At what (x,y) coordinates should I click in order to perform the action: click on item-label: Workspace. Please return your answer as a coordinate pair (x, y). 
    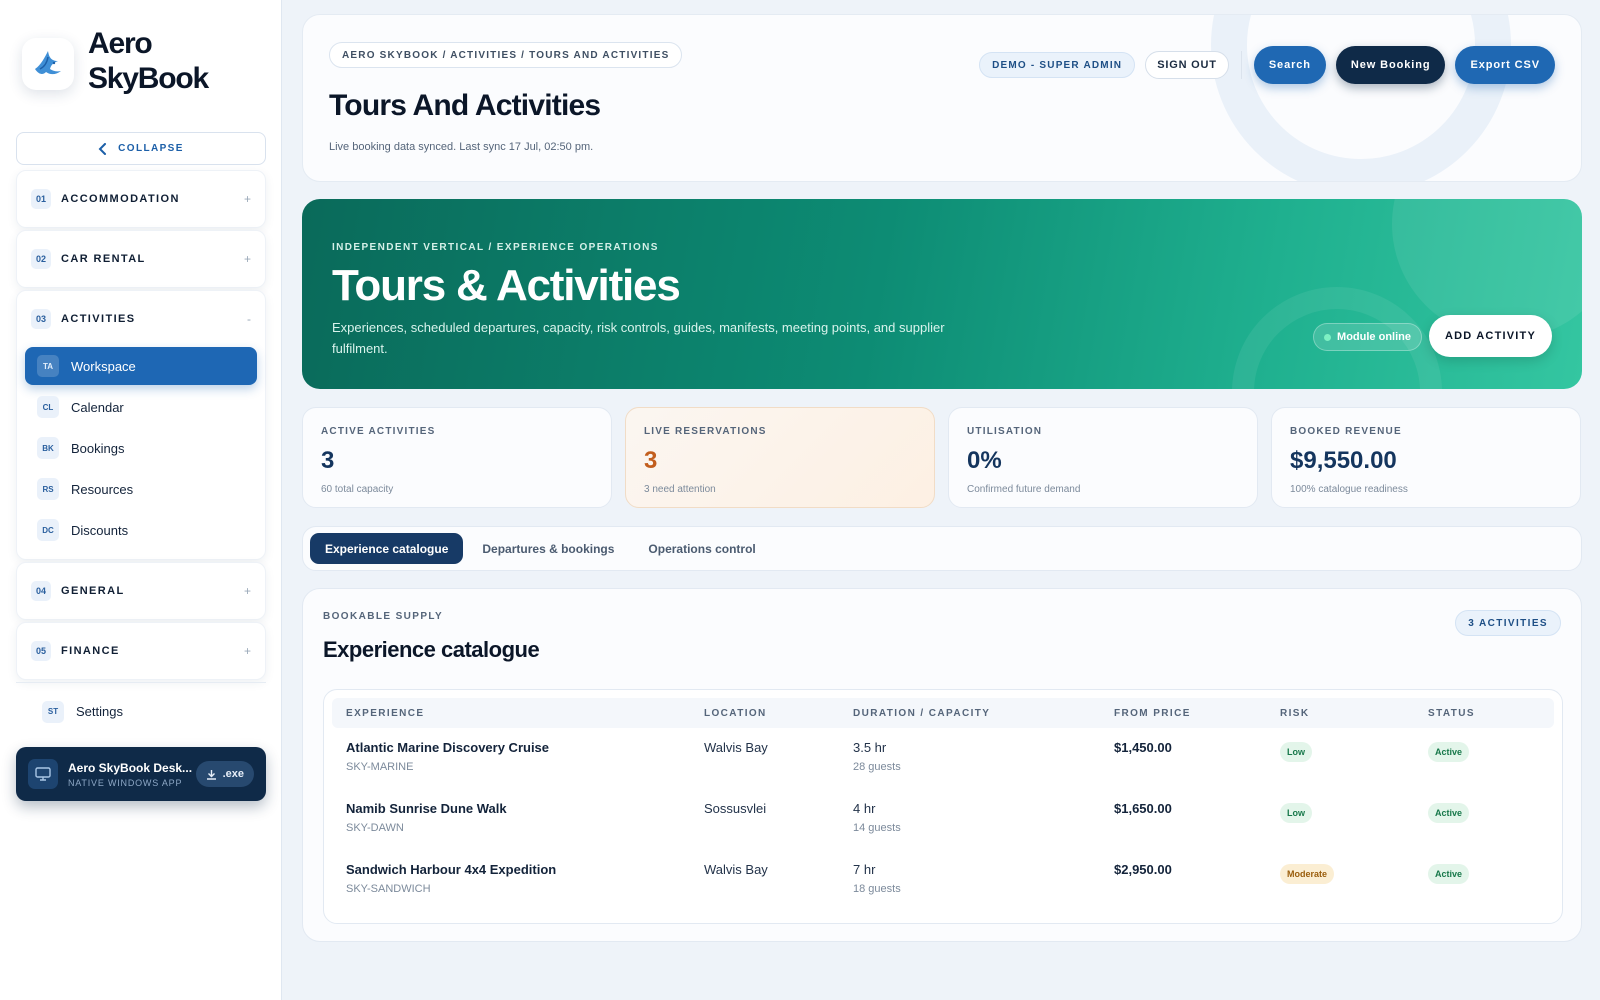
    Looking at the image, I should click on (103, 366).